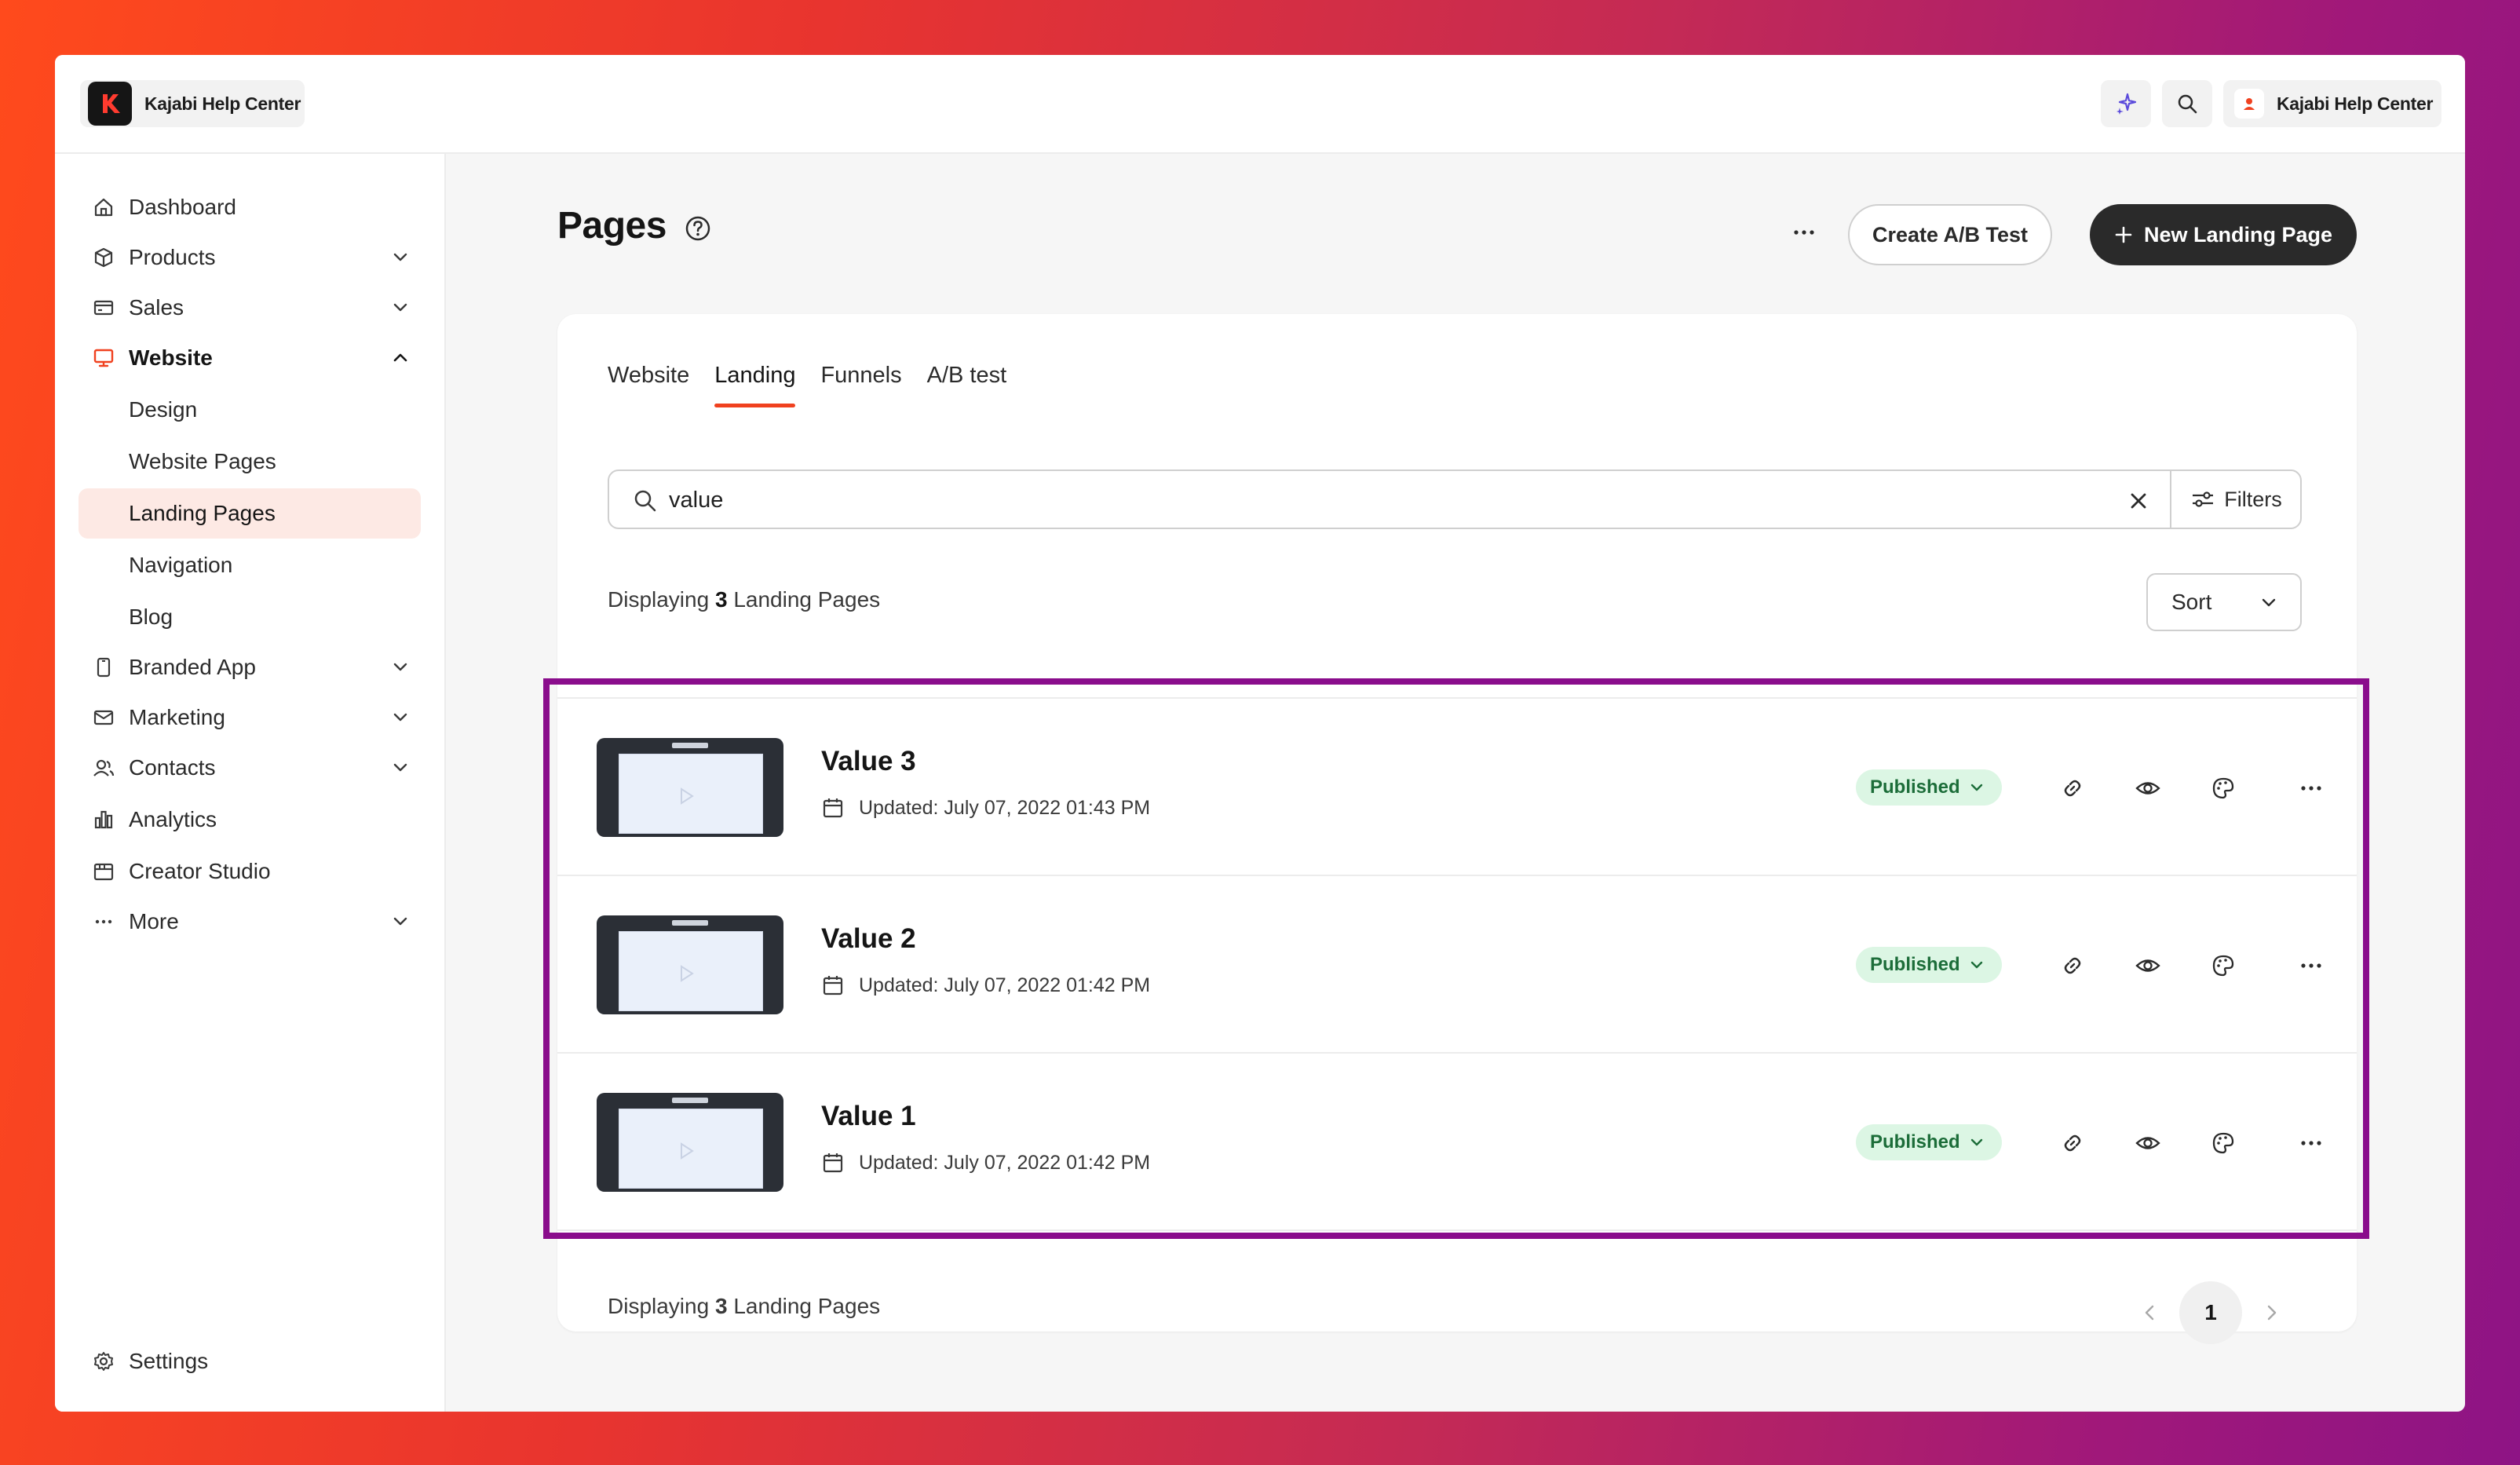 The image size is (2520, 1465). I want to click on ai-assistant-button, so click(2126, 104).